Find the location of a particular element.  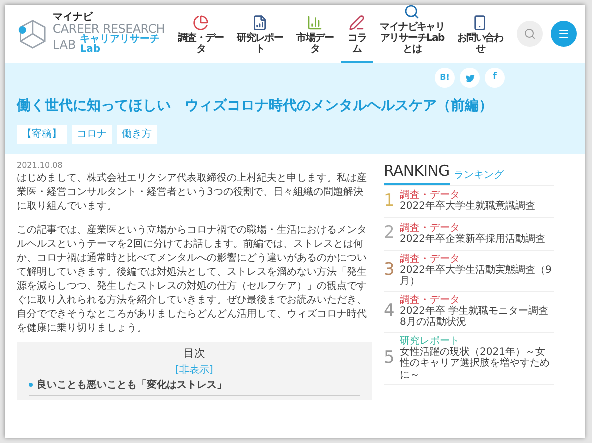

article-paragraph: この記事では、産業医という立場からコロナ禍での職場・生活におけるメンタルヘルスというテーマを2回に分けてお話します。前編では、ストレスとは何か、コロナ禍は通常時と比べてメンタルへの影響にどう違いがあるのかについて解明していきます。後編では対処法として、ストレスを溜めない方法「発生源を減らしつつ、発生したストレスの対処の仕方（セルフケア）」の観点ですぐに取り入れられる方法を紹介していきます。ぜひ最後までお読みいただき、自分でできそうなところがありましたらどんどん活用して、ウィズコロナ時代を健康に乗り切りましょう。 is located at coordinates (192, 280).